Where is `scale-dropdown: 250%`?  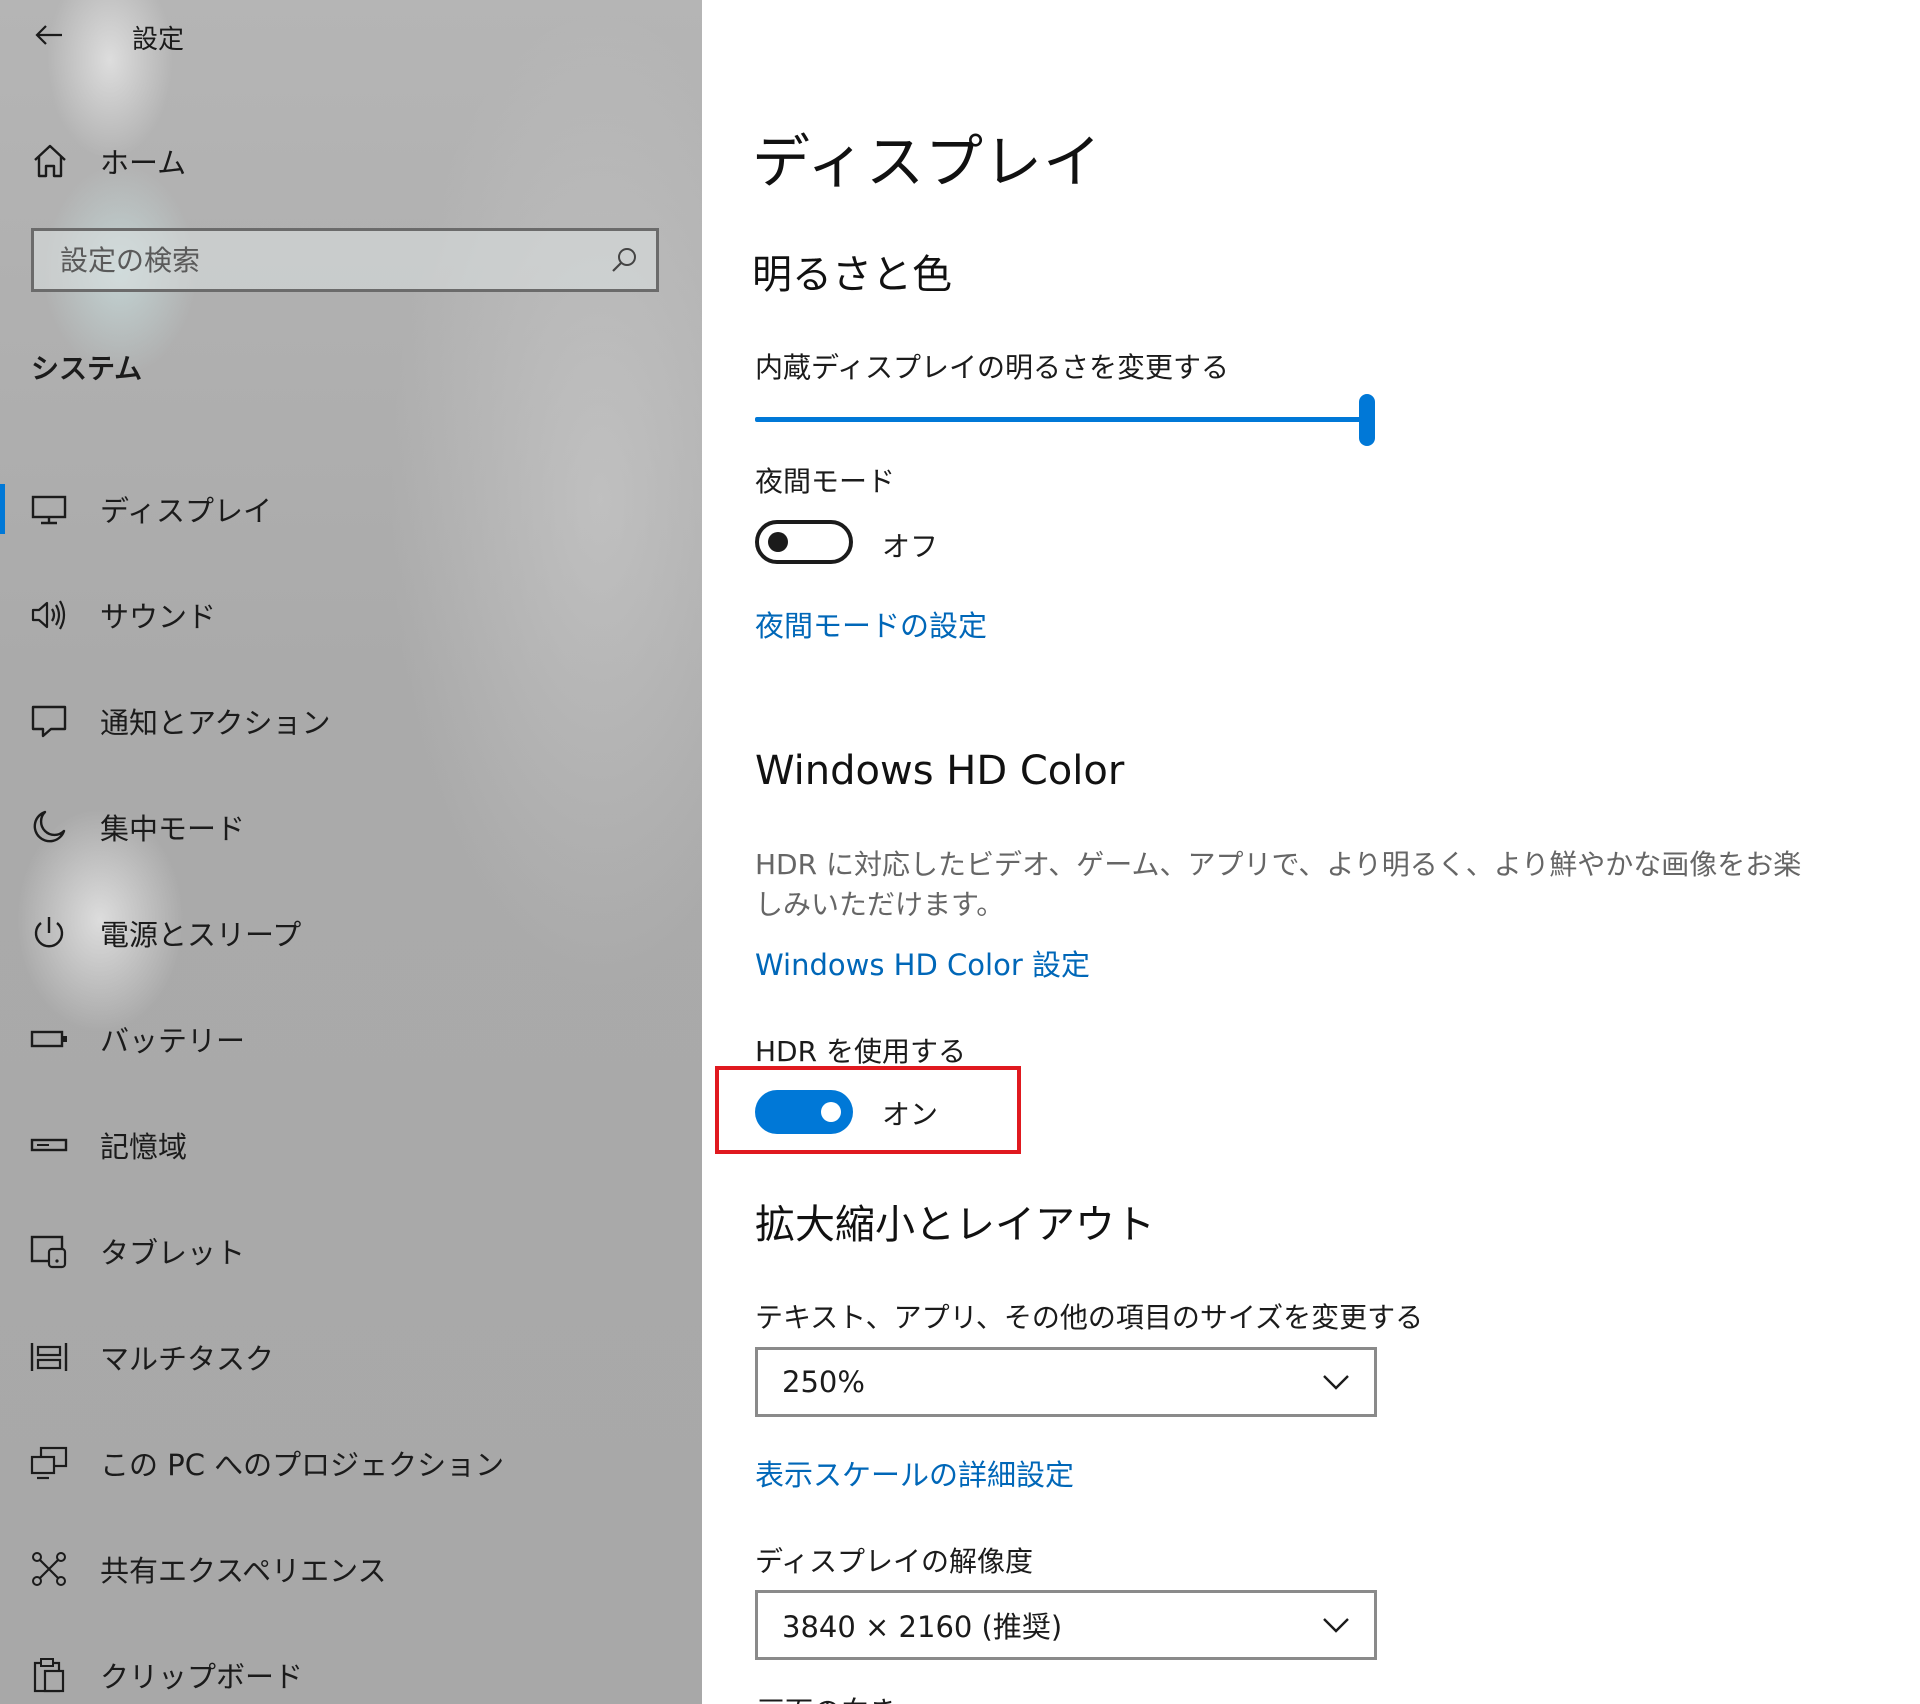
scale-dropdown: 250% is located at coordinates (1066, 1382).